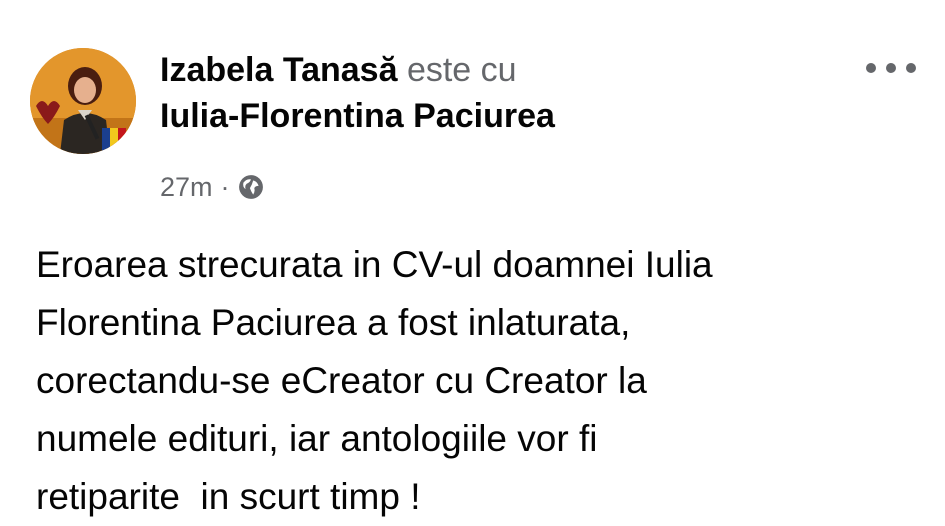 The height and width of the screenshot is (526, 945). I want to click on more-options-button, so click(891, 68).